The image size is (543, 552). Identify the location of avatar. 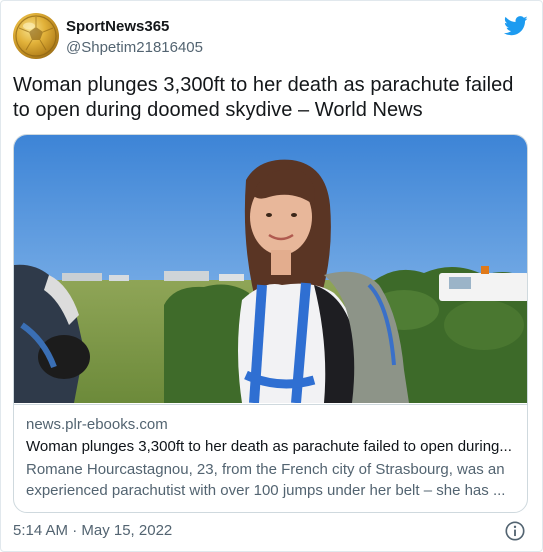
(36, 36).